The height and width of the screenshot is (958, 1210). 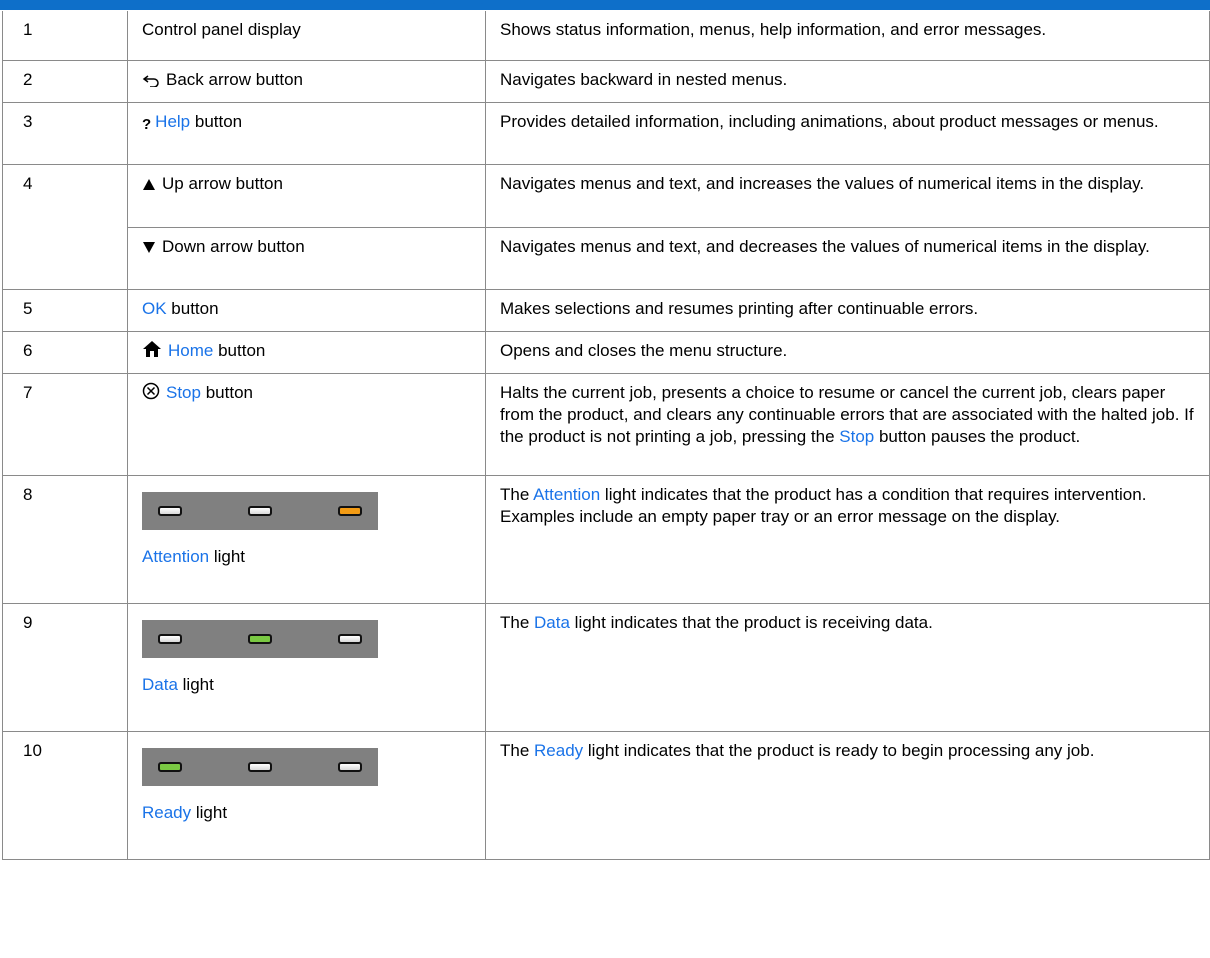 I want to click on item-highlight: Help, so click(x=173, y=121).